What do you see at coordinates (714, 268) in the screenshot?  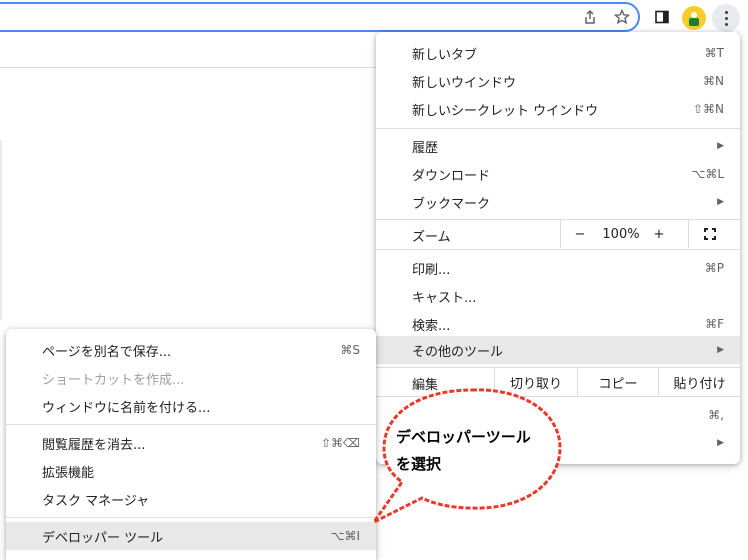 I see `shortcut-label: ⌘P` at bounding box center [714, 268].